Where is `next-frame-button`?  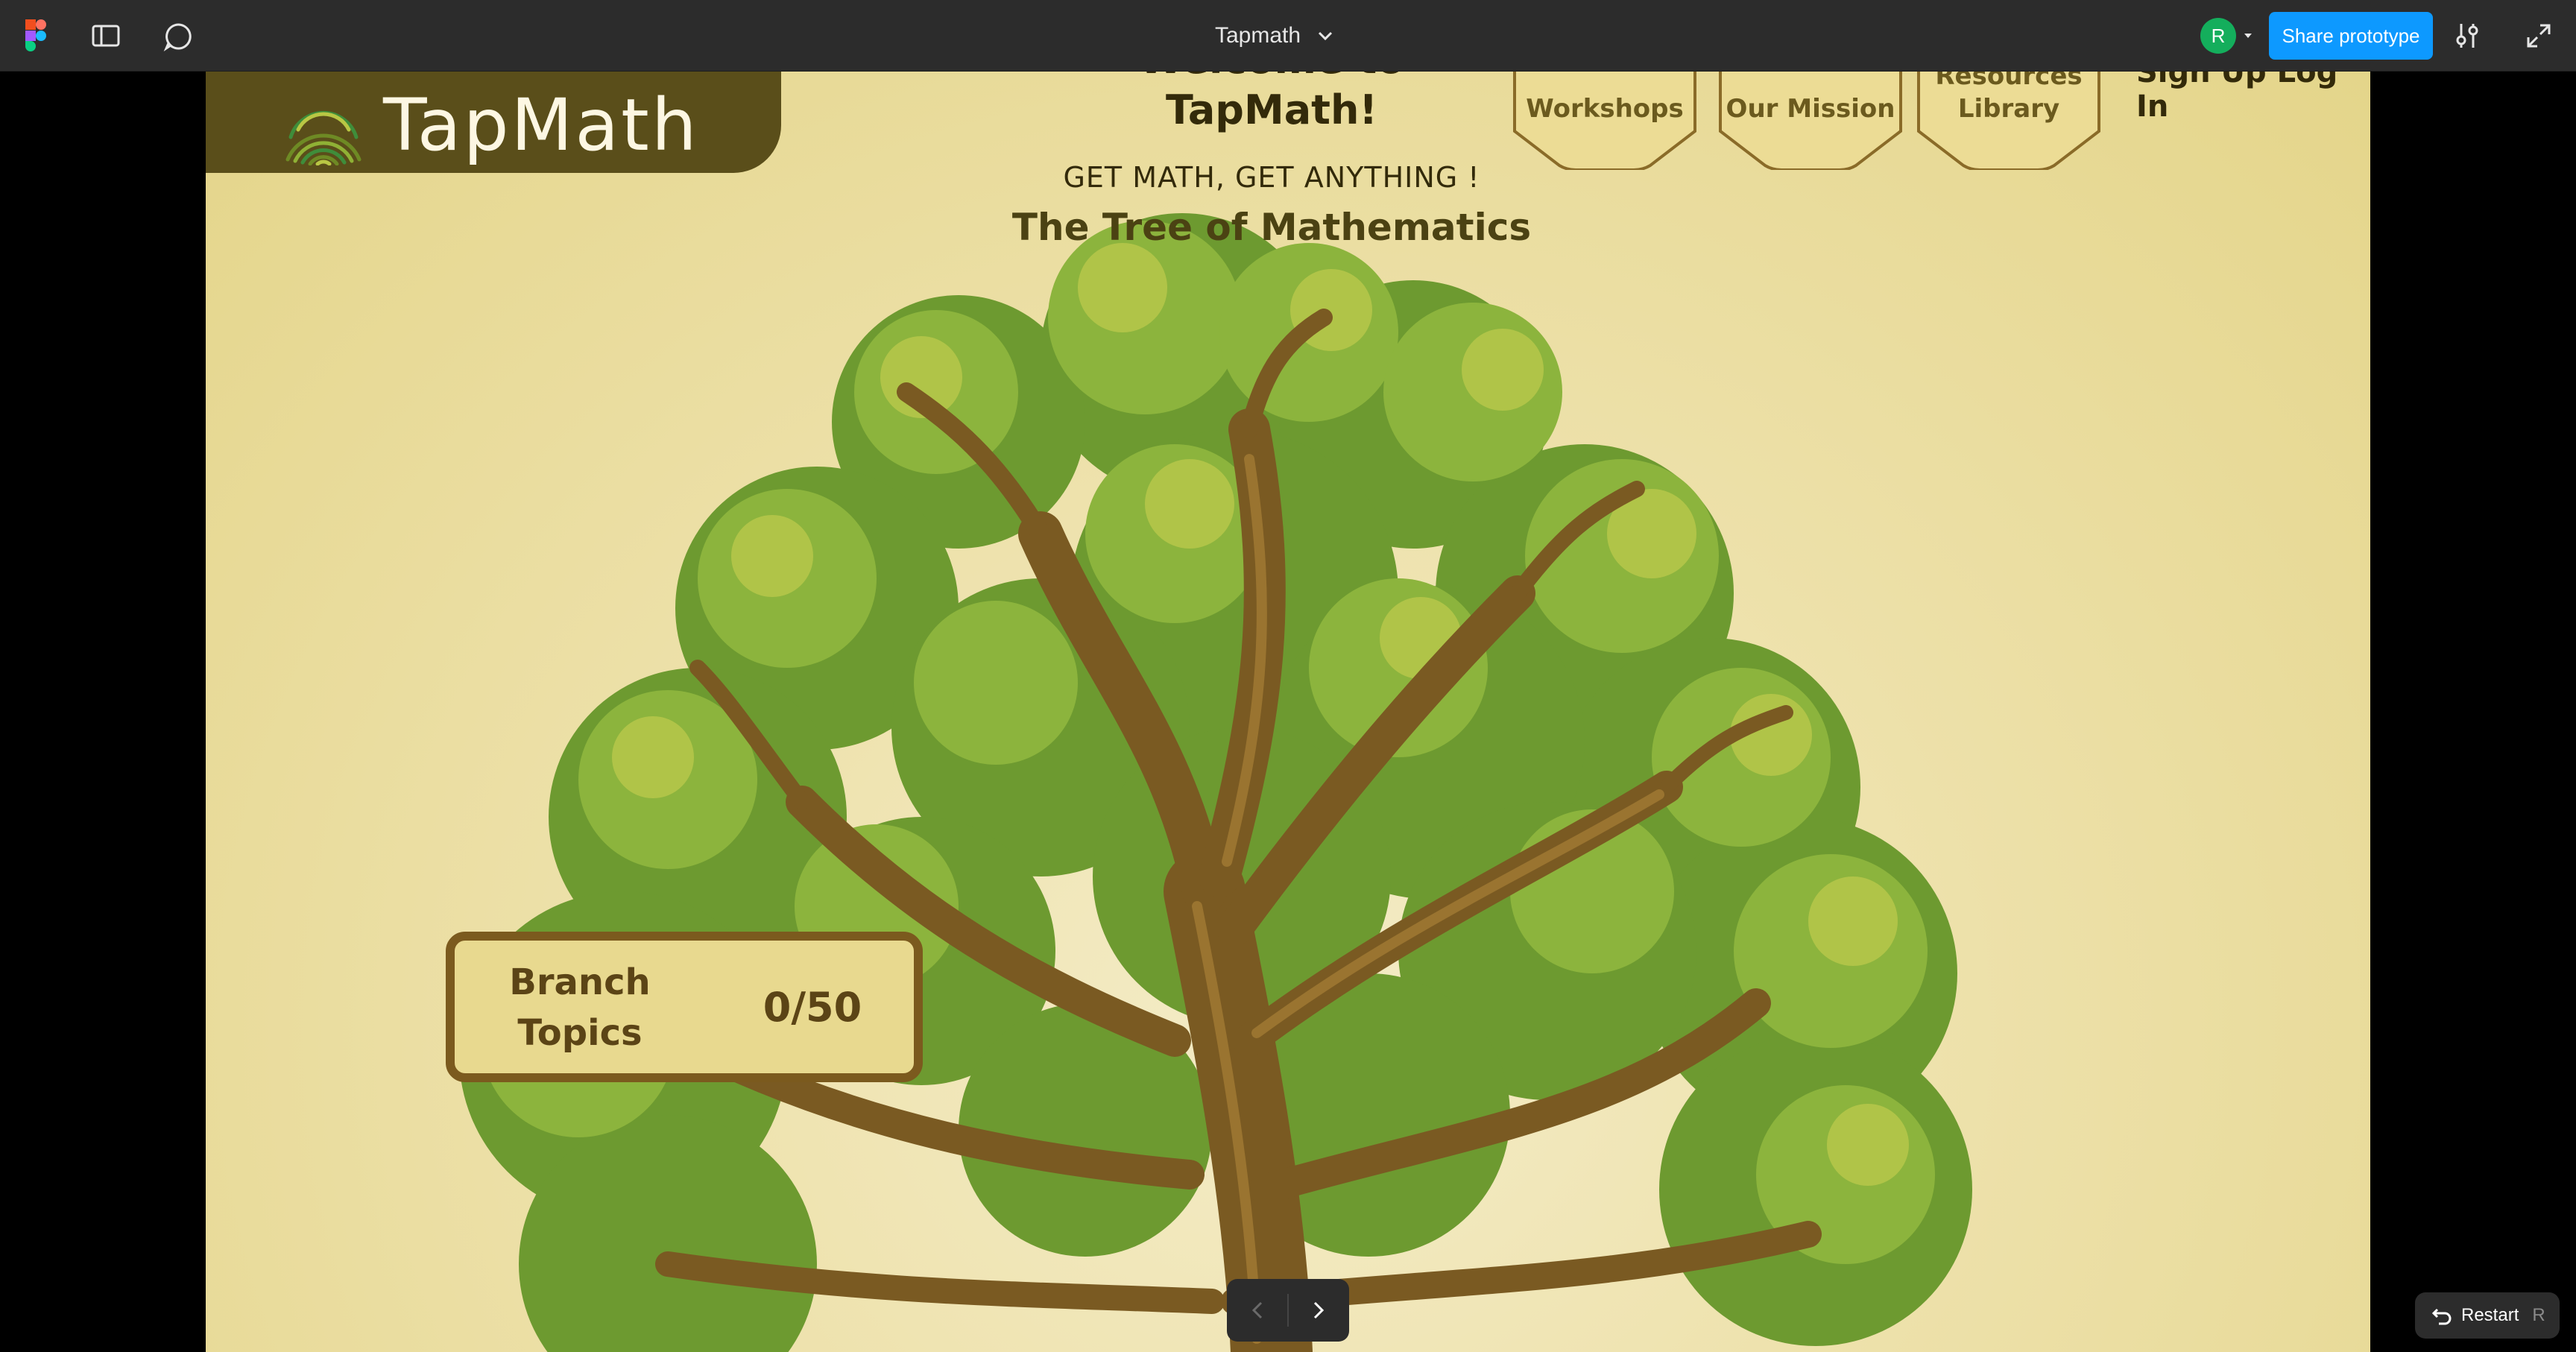
next-frame-button is located at coordinates (1319, 1310).